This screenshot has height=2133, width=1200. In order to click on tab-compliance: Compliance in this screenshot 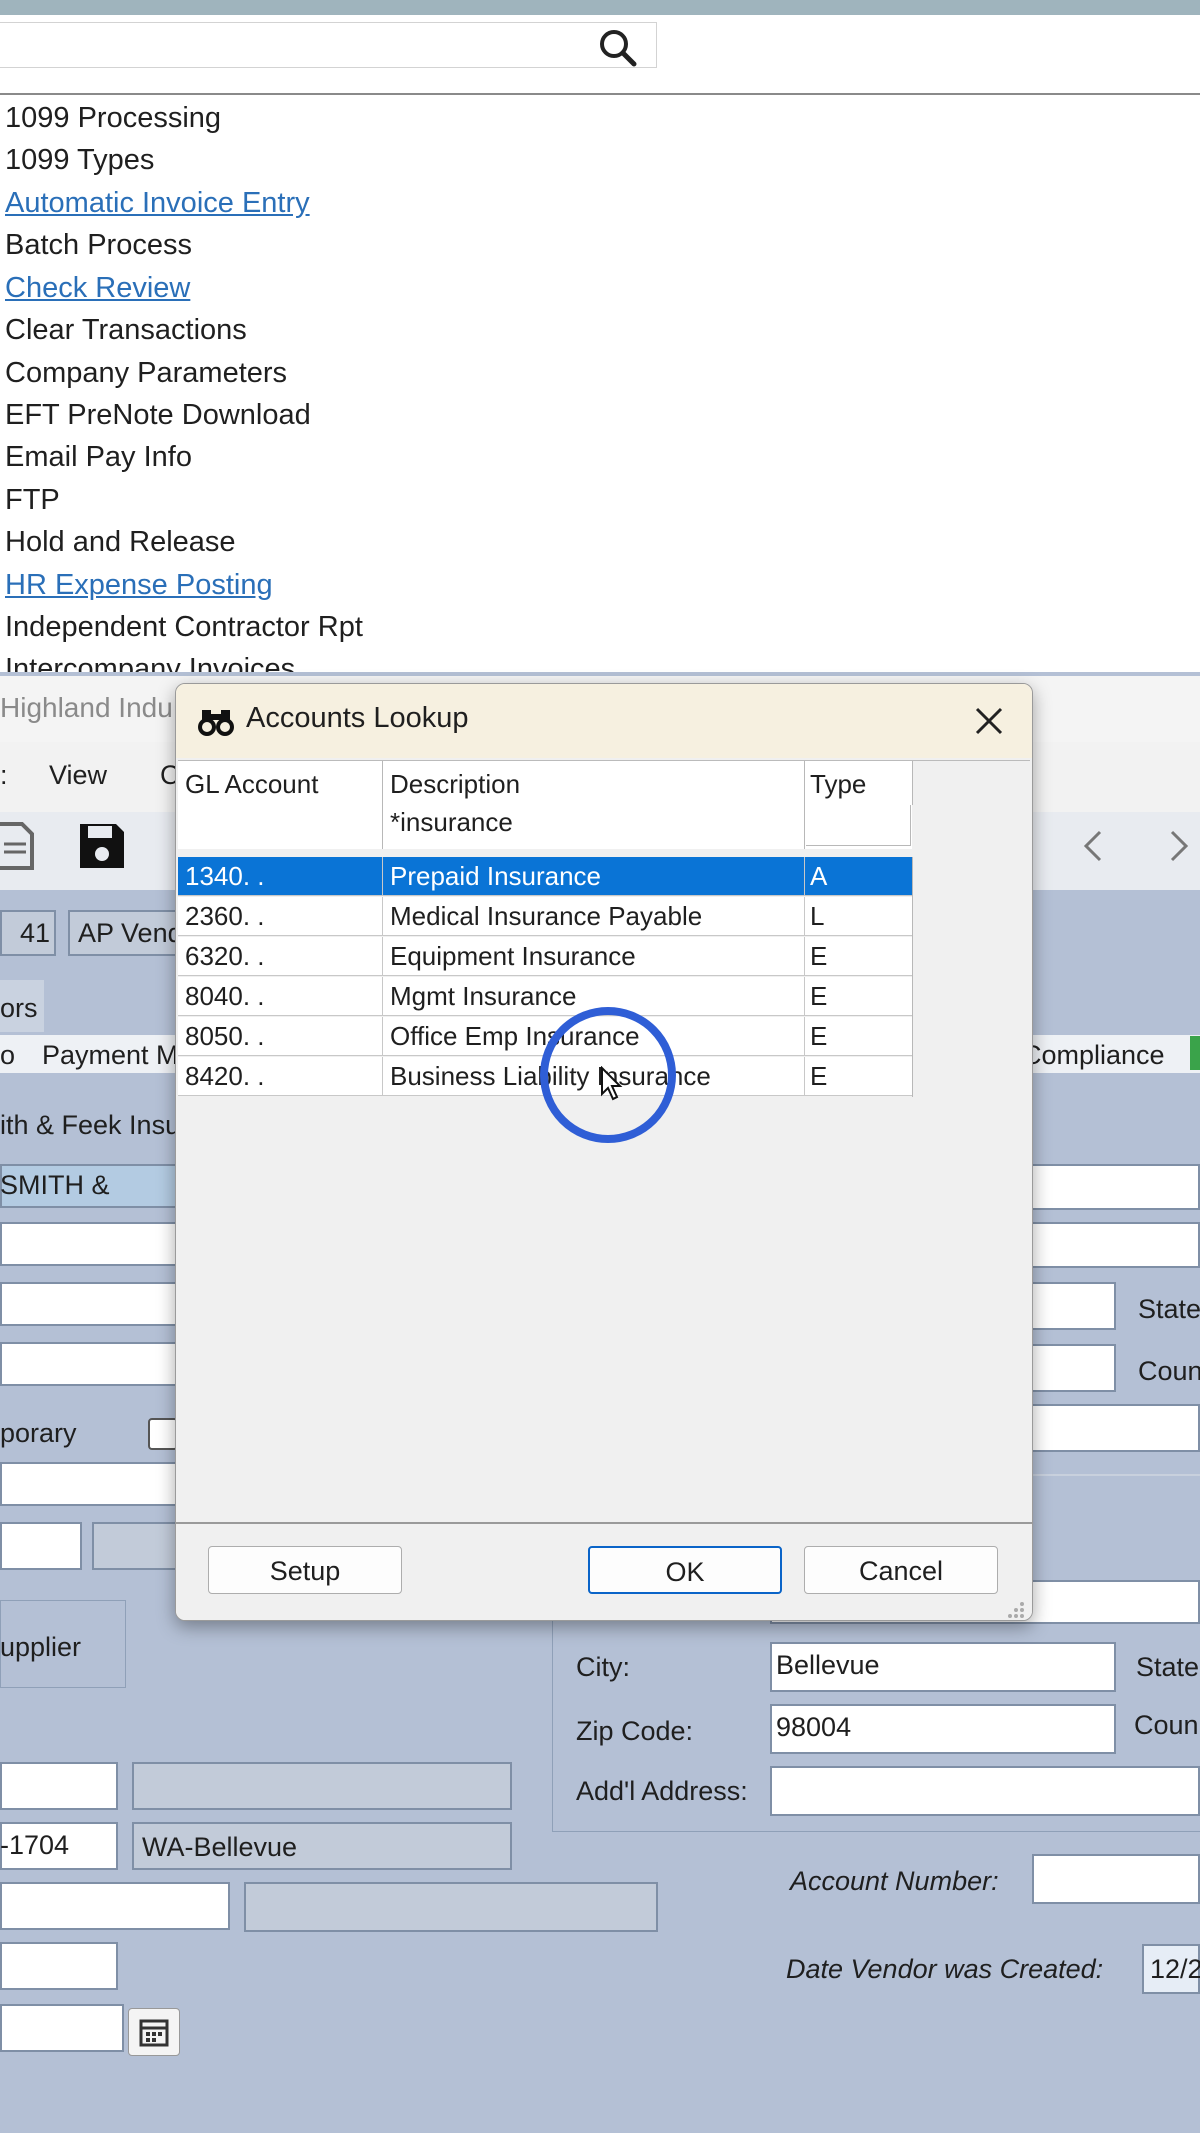, I will do `click(1093, 1055)`.